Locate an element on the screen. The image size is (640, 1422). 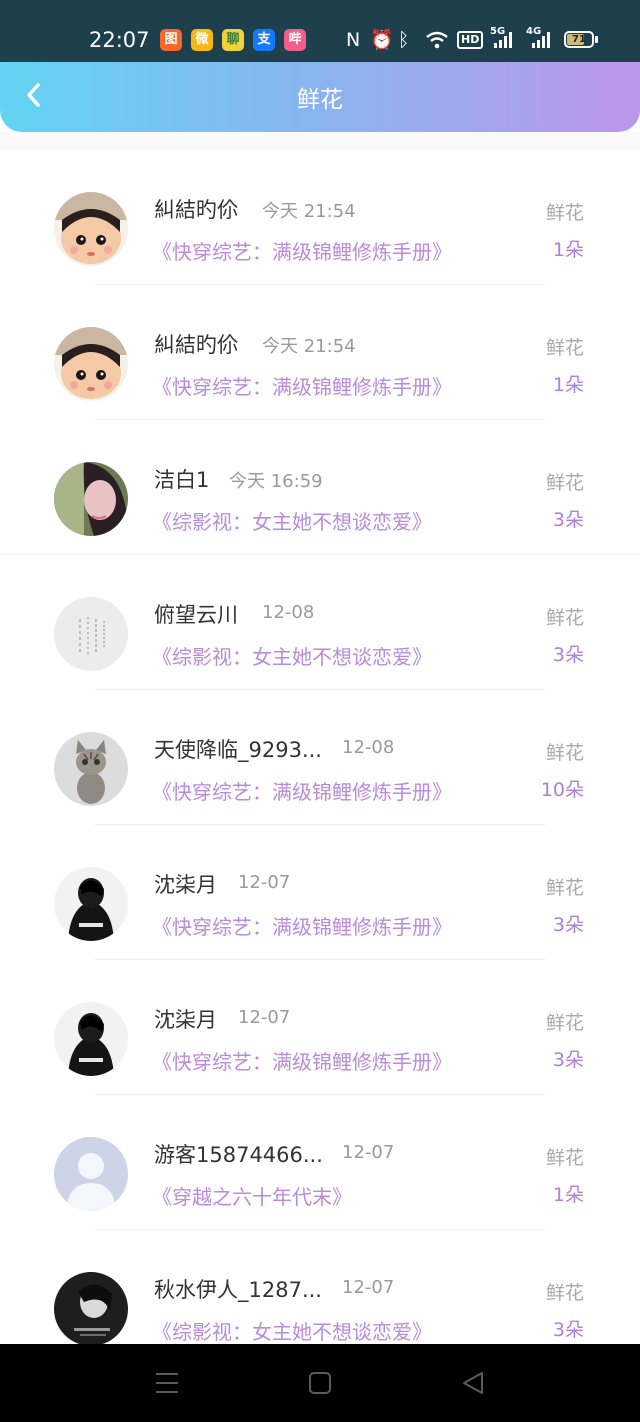
list-item: 游客15874466... 12-07 《穿越之六十年代末》 鲜花 1朵 is located at coordinates (320, 1162).